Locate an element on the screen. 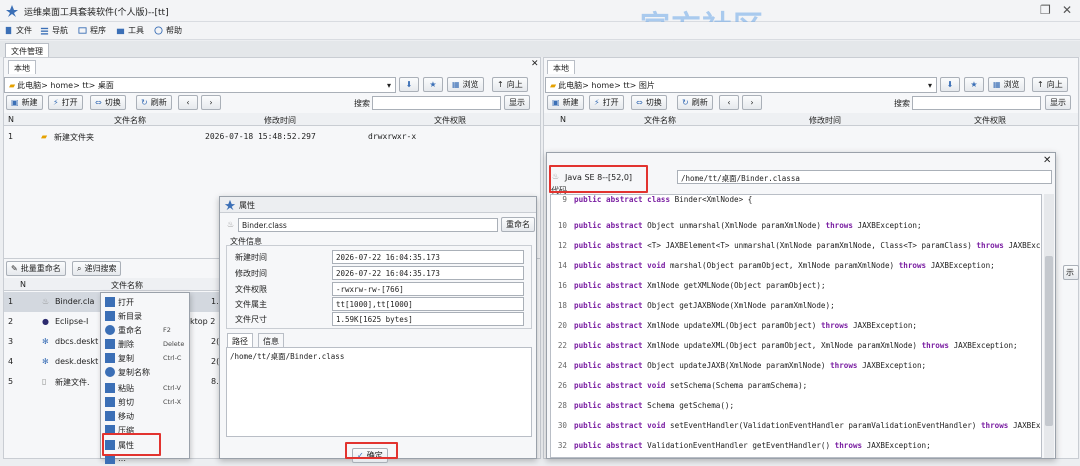 This screenshot has height=466, width=1080. scrollbar-thumb is located at coordinates (1049, 341).